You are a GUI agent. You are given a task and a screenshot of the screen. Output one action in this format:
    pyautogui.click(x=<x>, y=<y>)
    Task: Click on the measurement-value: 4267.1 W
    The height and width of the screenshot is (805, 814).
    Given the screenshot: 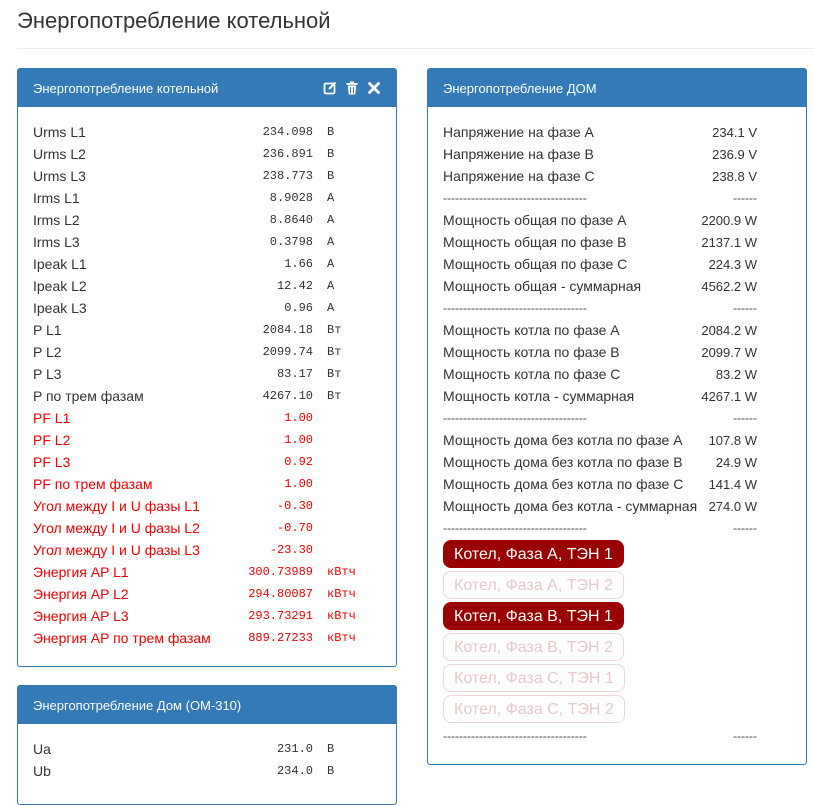 What is the action you would take?
    pyautogui.click(x=729, y=396)
    